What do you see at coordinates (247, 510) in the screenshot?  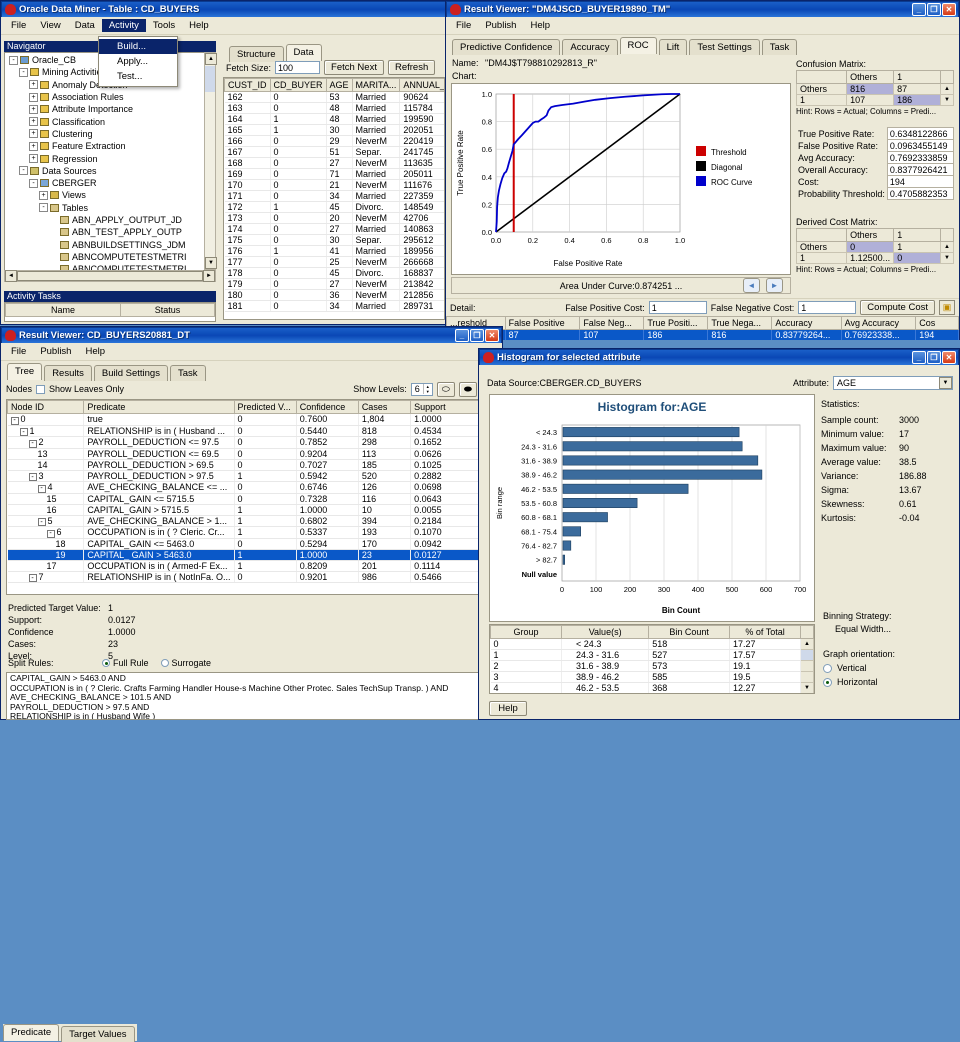 I see `table-row: 16 CAPITAL_GAIN > 5715.5 1 1.0000 10 0.0055` at bounding box center [247, 510].